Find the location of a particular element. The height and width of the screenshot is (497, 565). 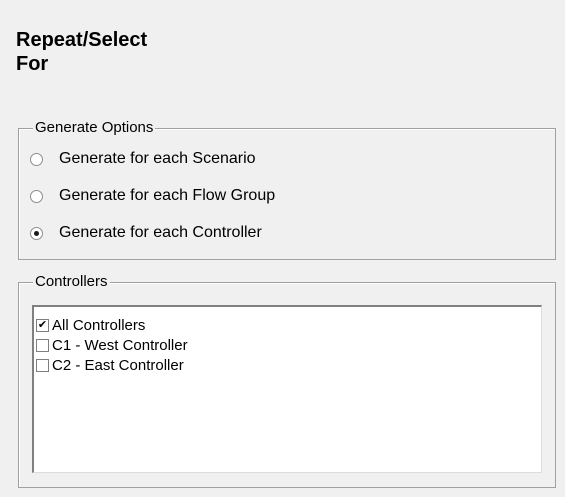

title-line-1: Repeat/Select is located at coordinates (82, 40).